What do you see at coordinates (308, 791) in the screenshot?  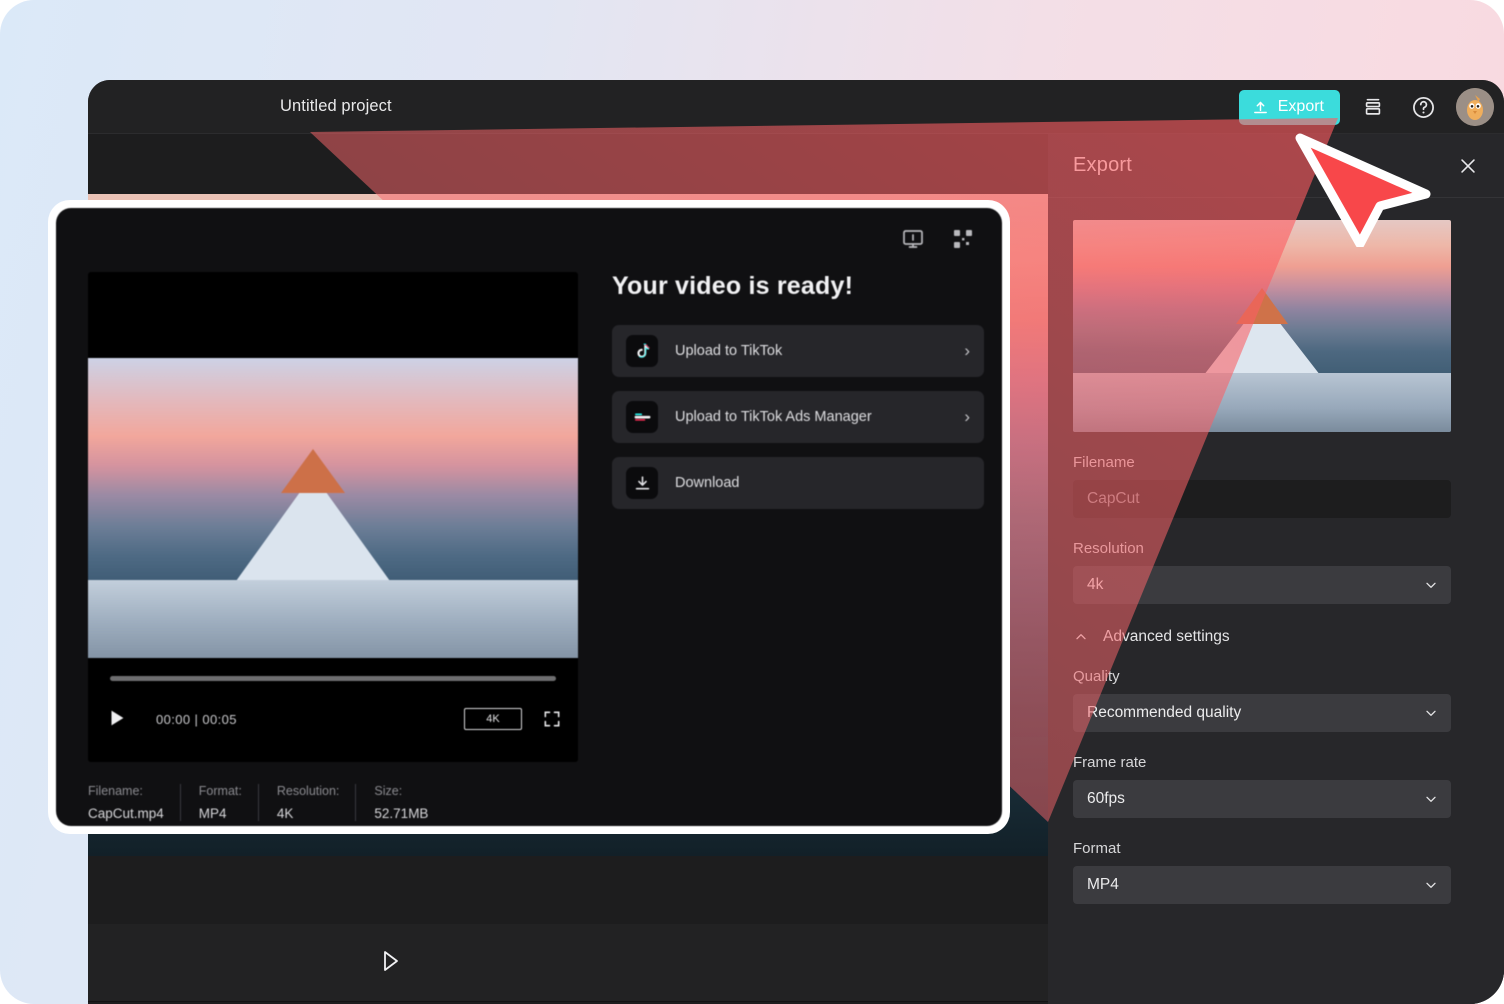 I see `metadata-key: Resolution:` at bounding box center [308, 791].